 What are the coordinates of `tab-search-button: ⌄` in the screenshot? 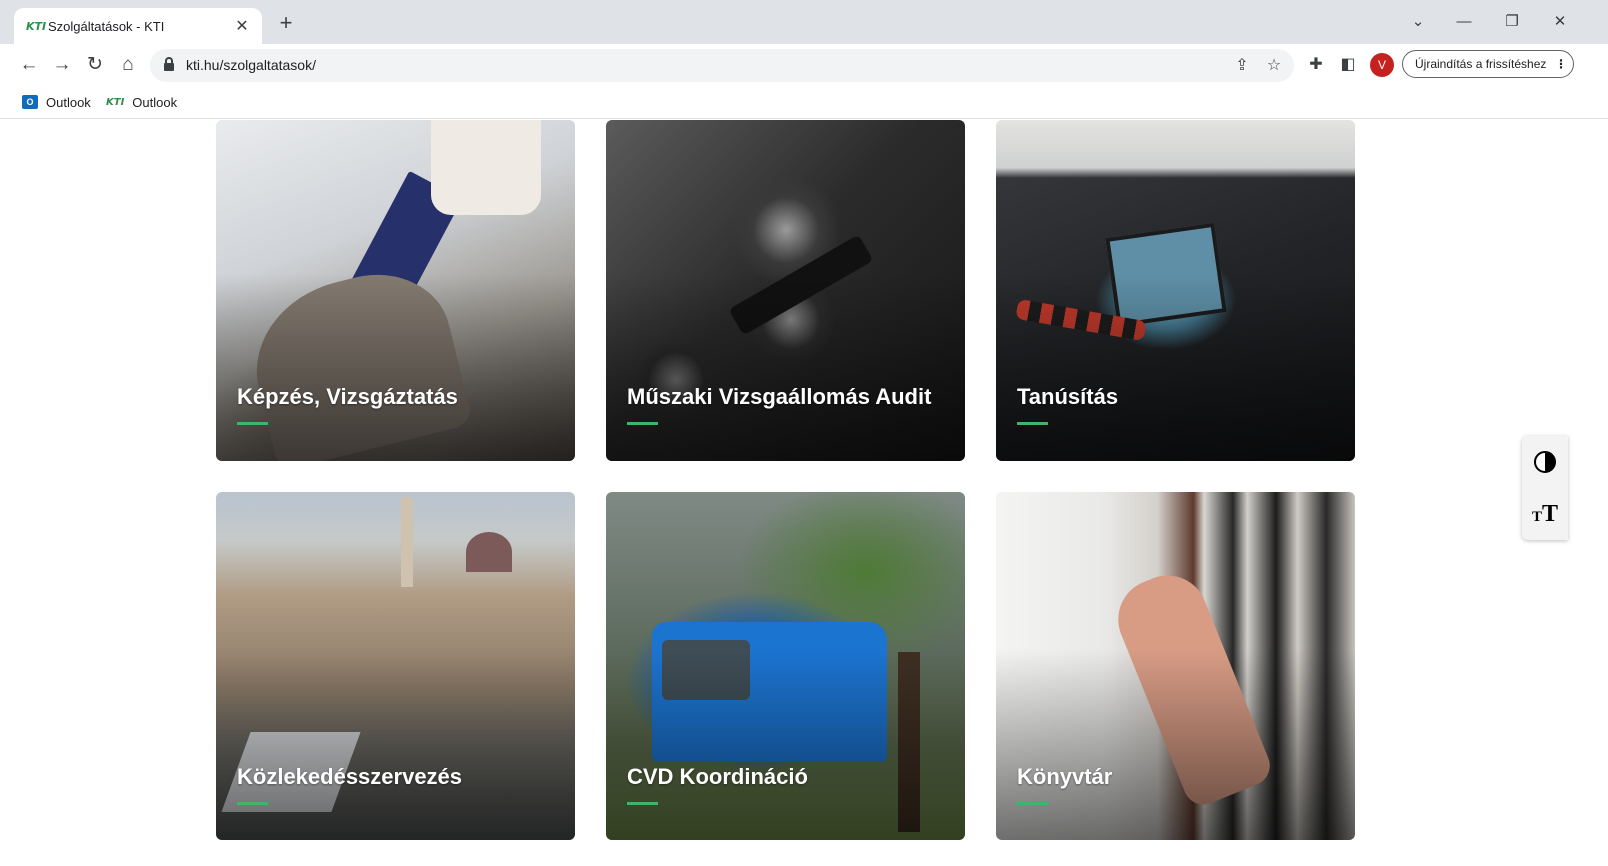 It's located at (1418, 22).